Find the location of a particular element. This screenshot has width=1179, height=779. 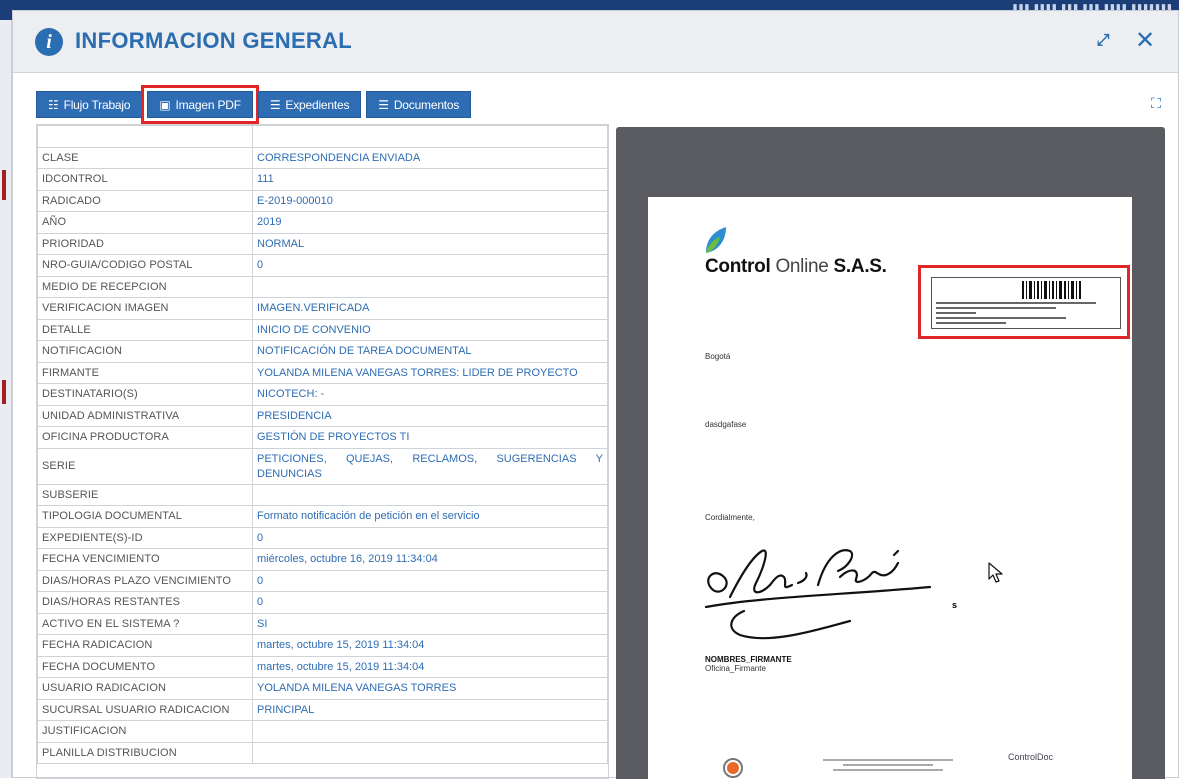

field-label: PRIORIDAD is located at coordinates (145, 243).